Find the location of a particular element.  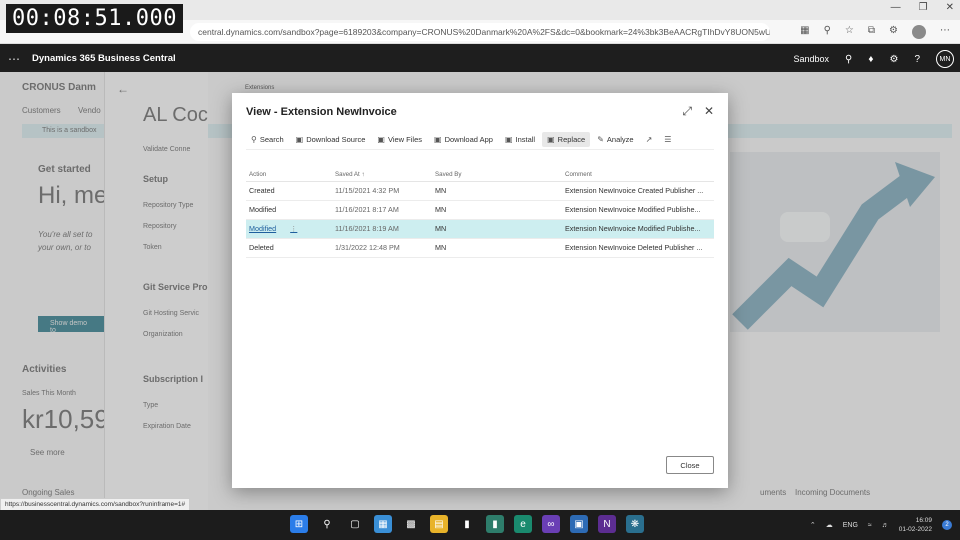

maximize-icon: ❐ is located at coordinates (923, 7).